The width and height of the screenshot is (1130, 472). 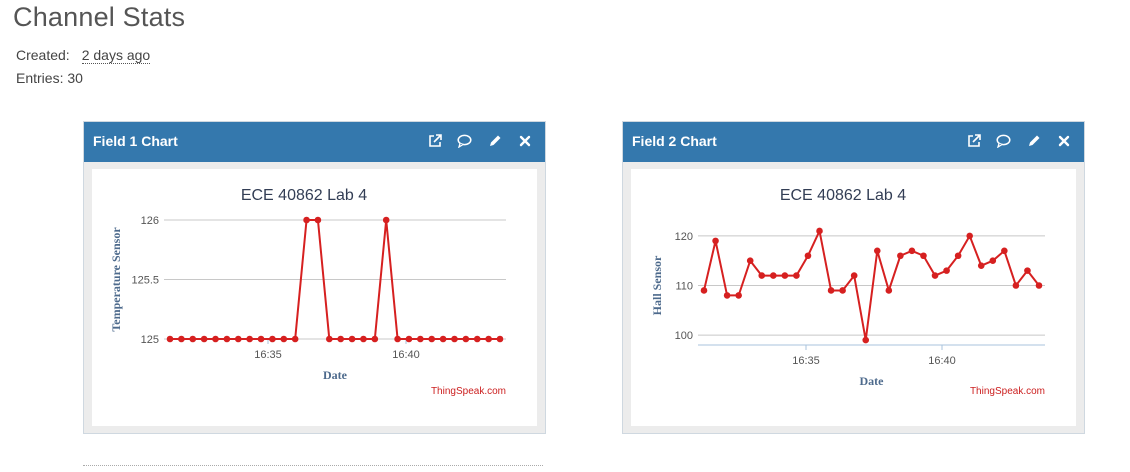 I want to click on y-tick-label: 120, so click(x=684, y=237).